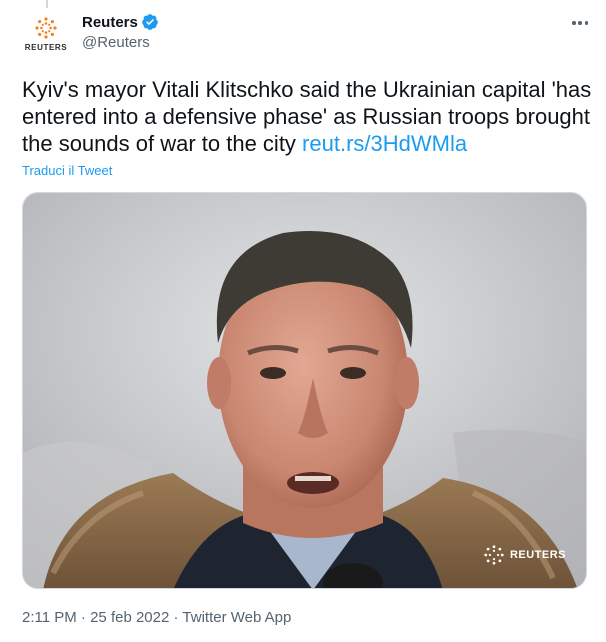 The width and height of the screenshot is (606, 642). Describe the element at coordinates (120, 42) in the screenshot. I see `handle: @Reuters` at that location.